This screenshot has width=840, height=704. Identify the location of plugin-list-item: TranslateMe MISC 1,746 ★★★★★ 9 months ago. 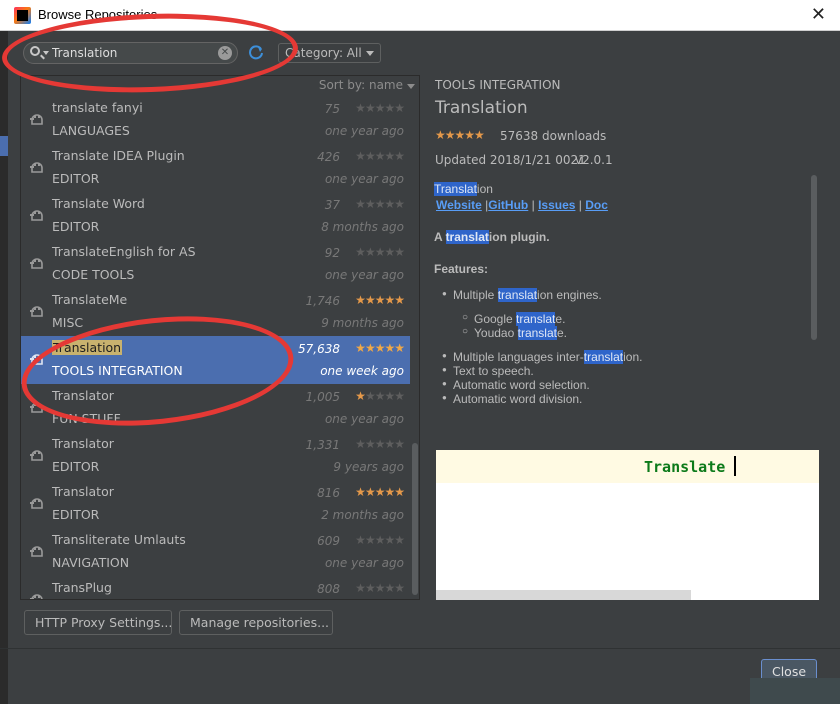
(215, 312).